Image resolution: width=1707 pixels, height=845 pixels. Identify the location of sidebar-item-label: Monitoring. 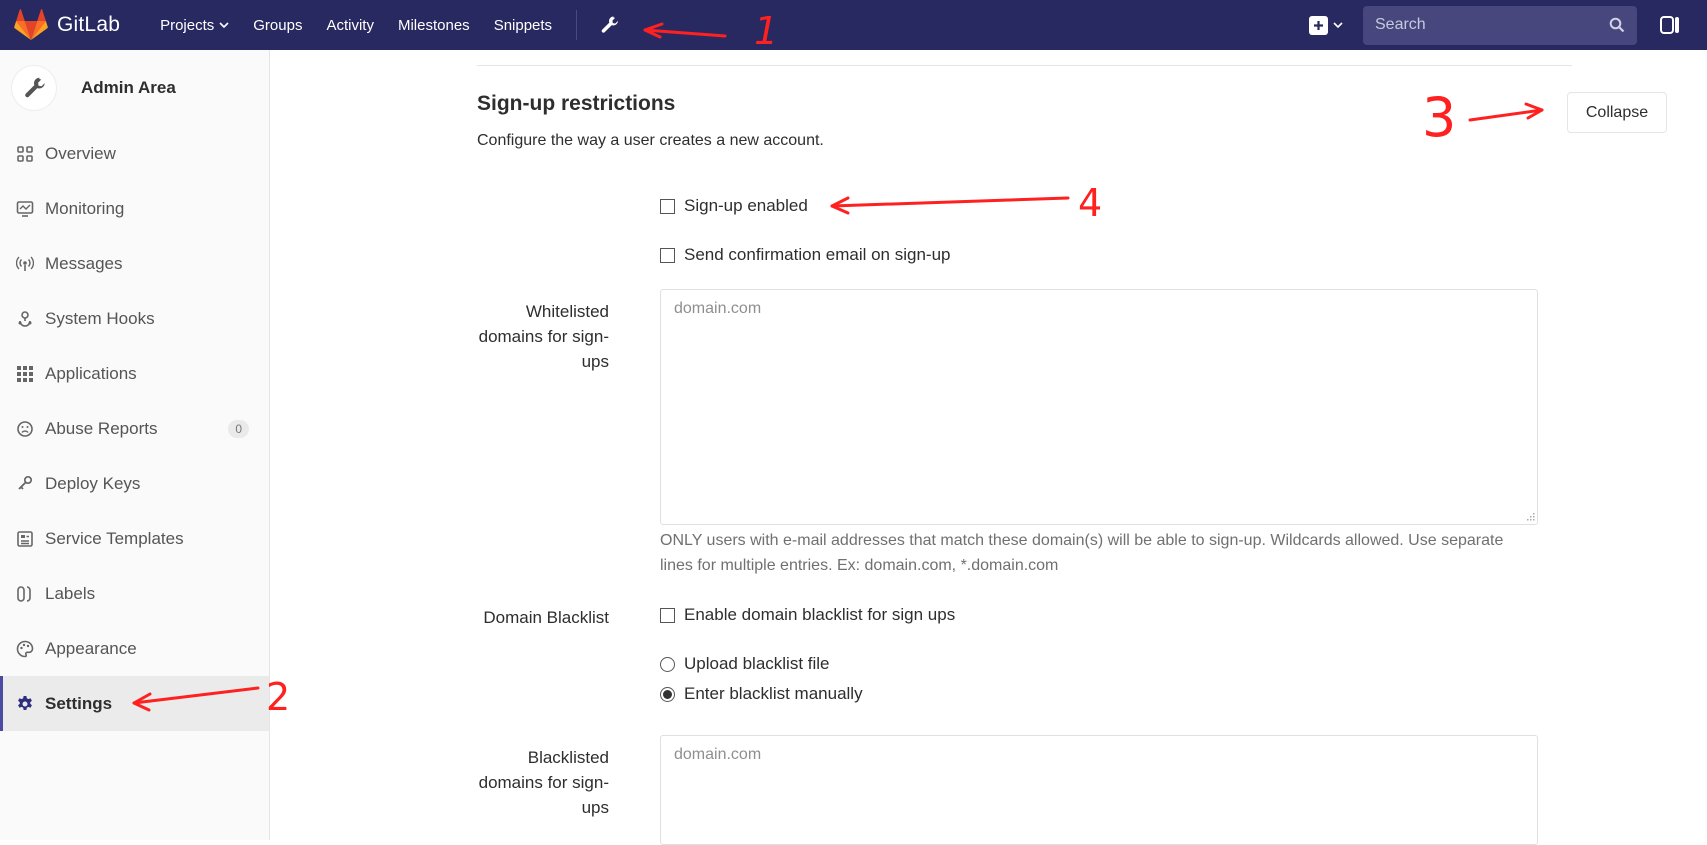
(85, 208).